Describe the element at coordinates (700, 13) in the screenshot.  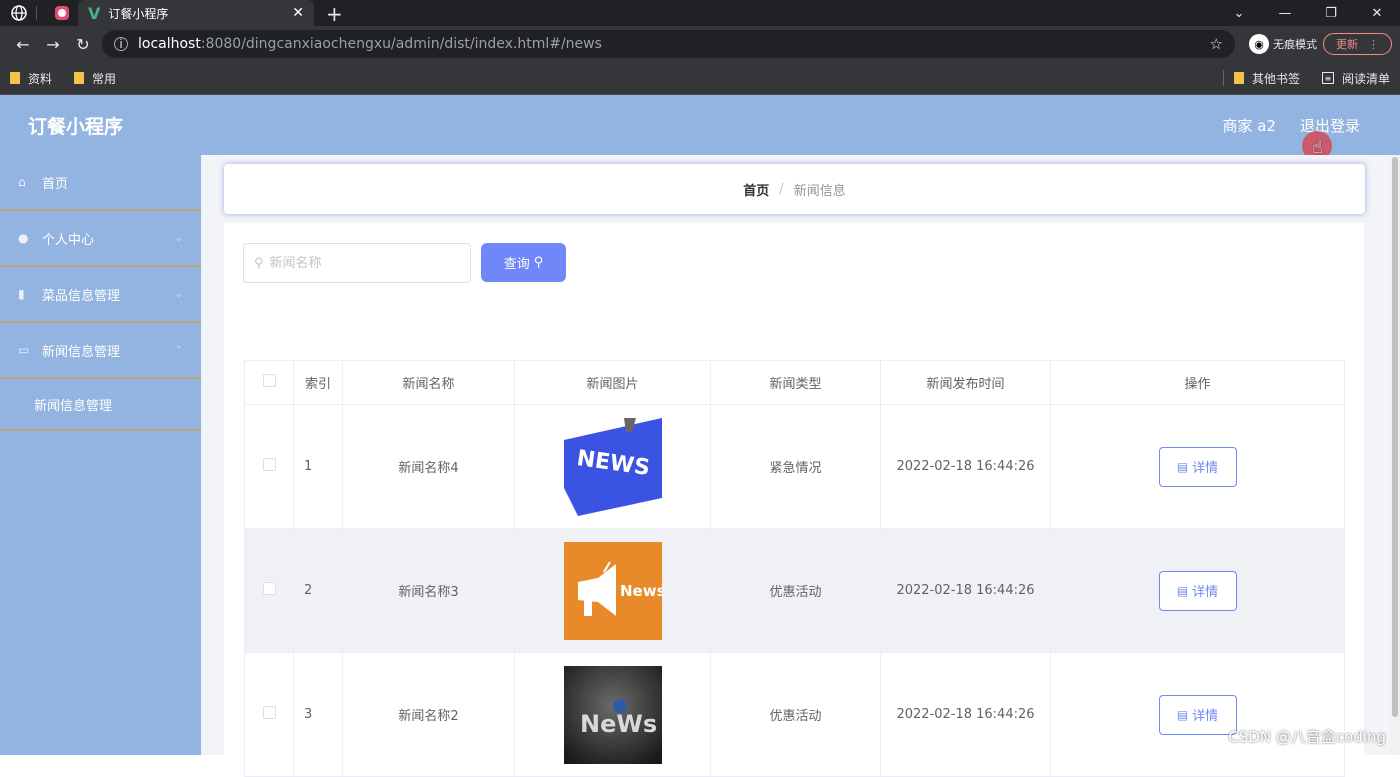
I see `browser-tabbar: V 订餐小程序 ✕ + ⌄ — ❐ ✕` at that location.